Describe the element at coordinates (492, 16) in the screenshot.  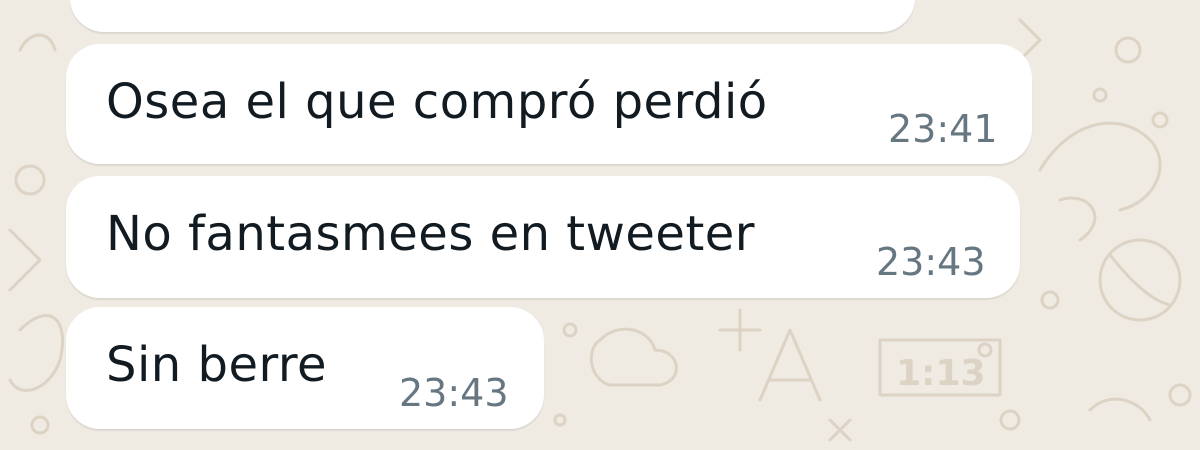
I see `message-bubble-partial` at that location.